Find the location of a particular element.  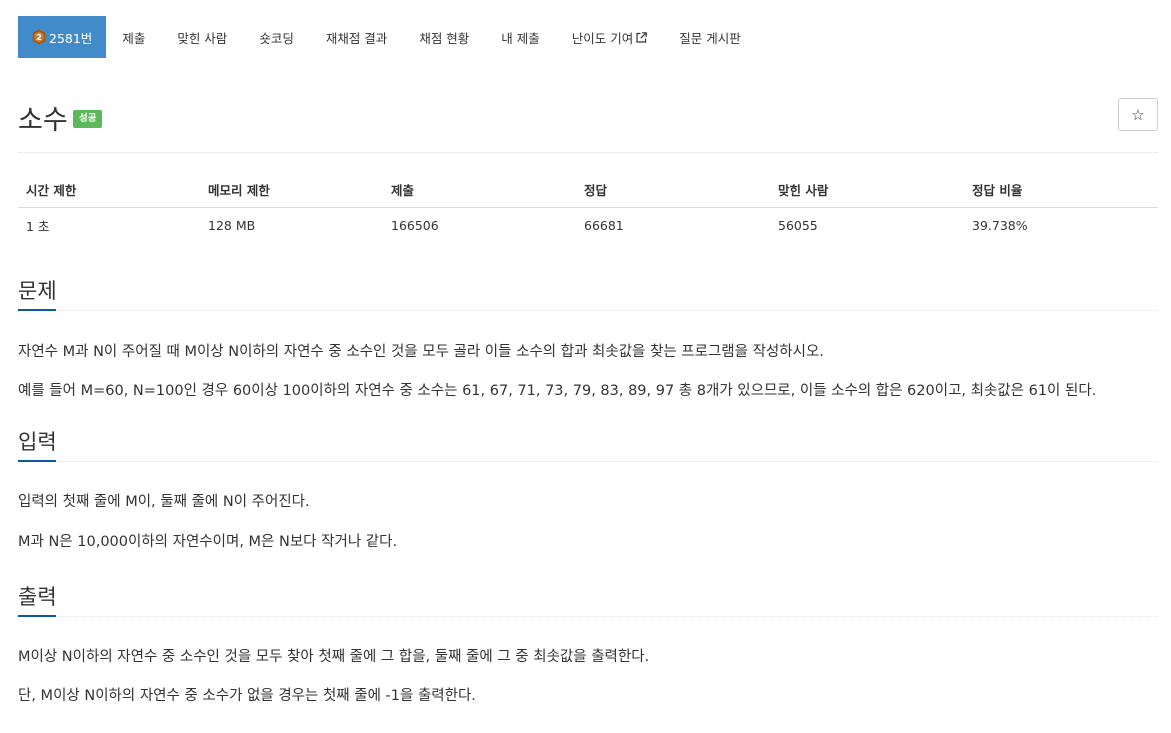

page-title: 소수 is located at coordinates (43, 120).